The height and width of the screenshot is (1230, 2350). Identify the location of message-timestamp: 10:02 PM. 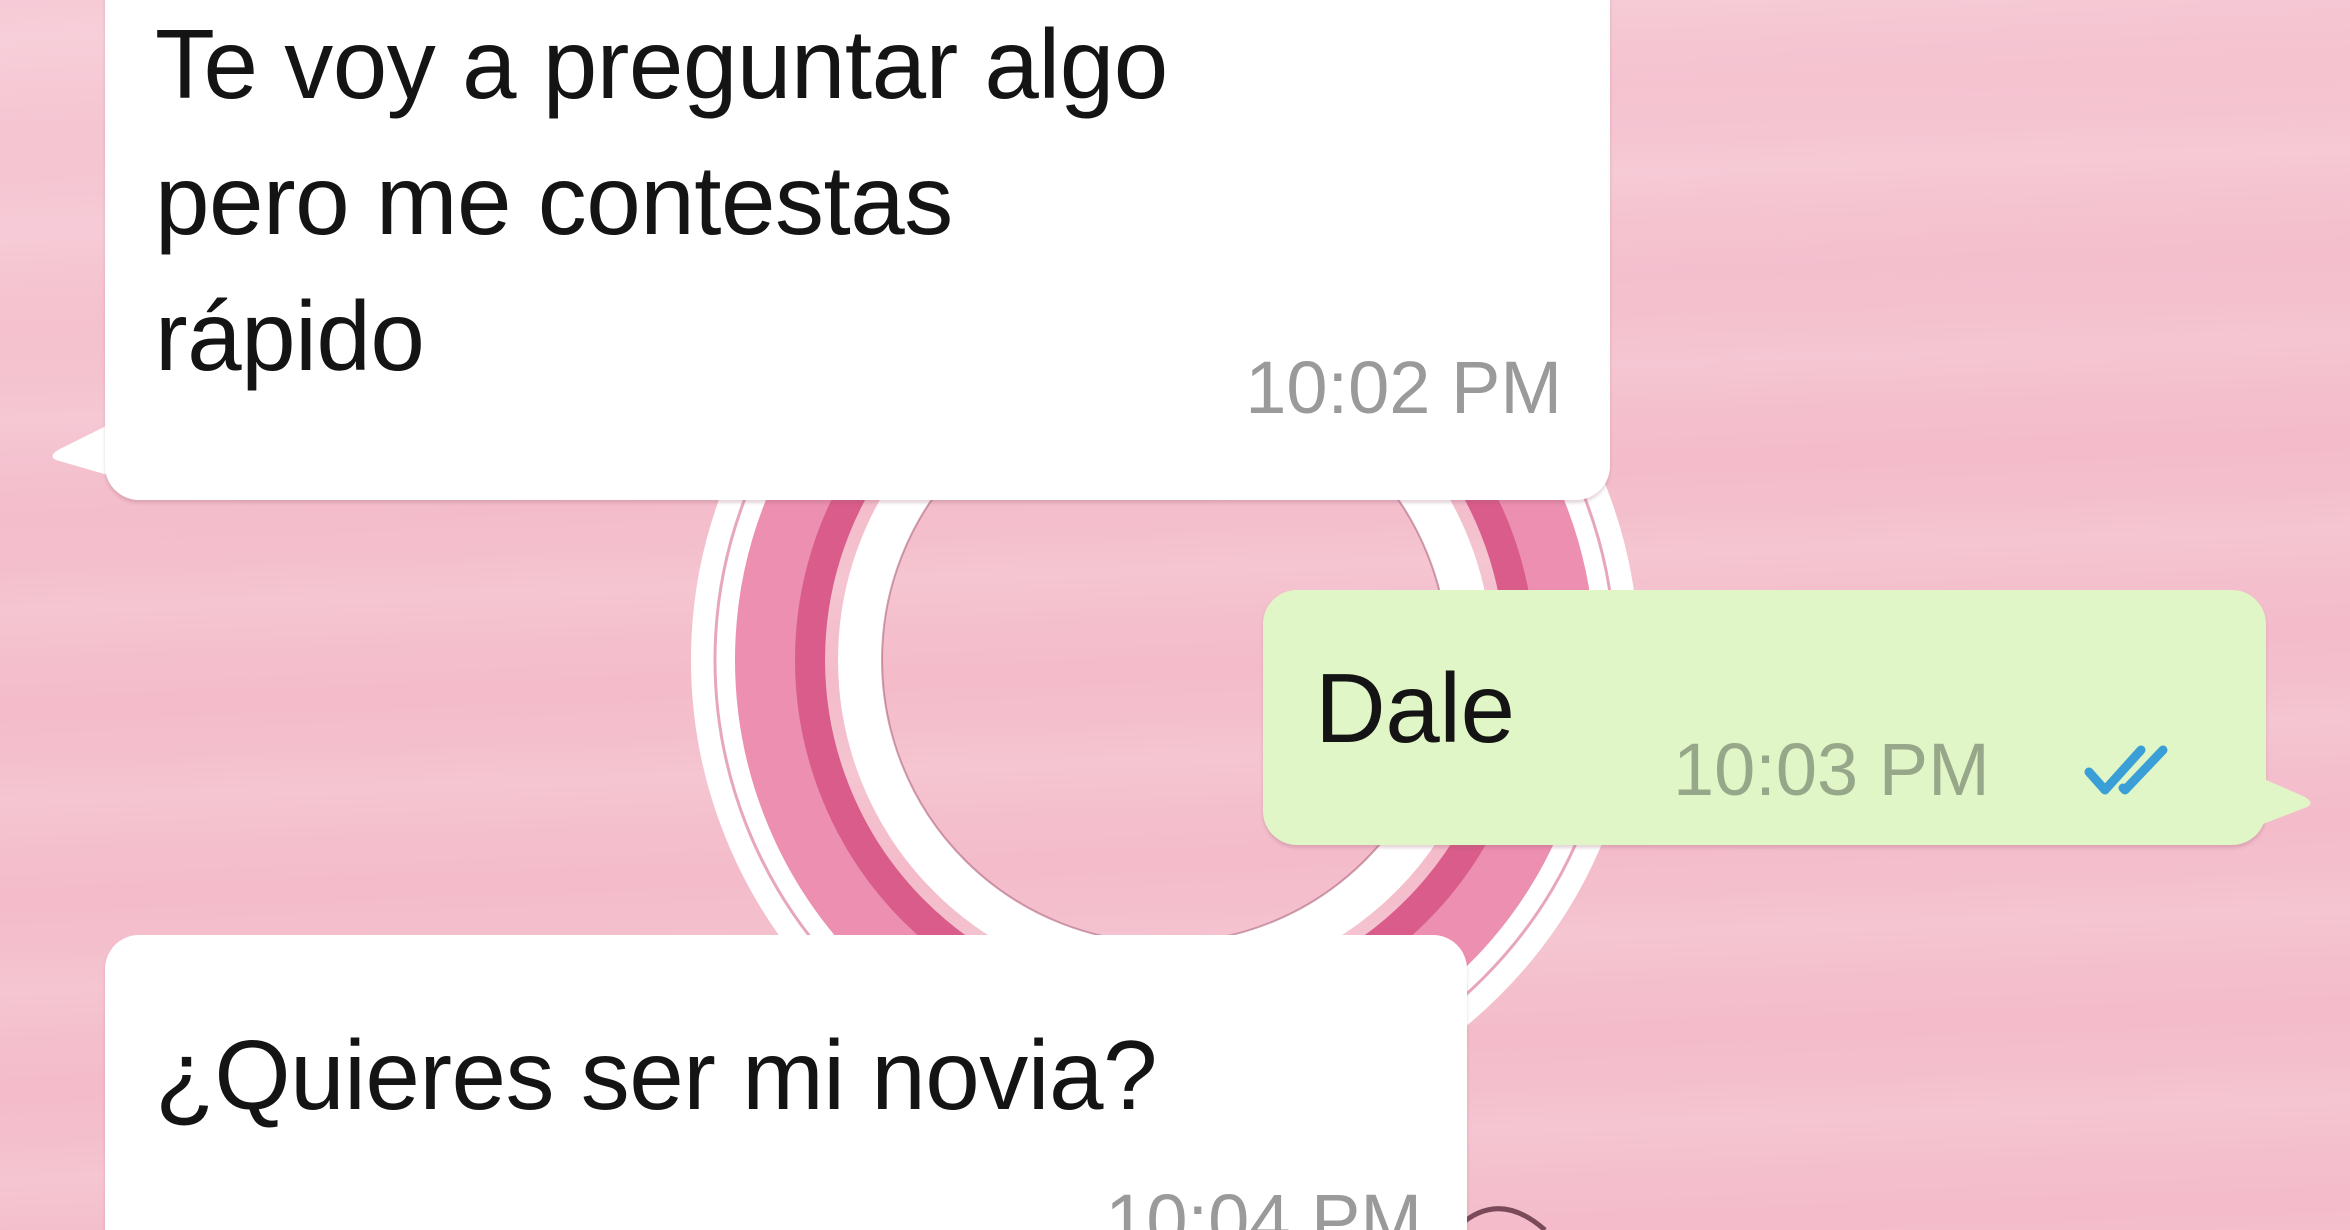
(1403, 387).